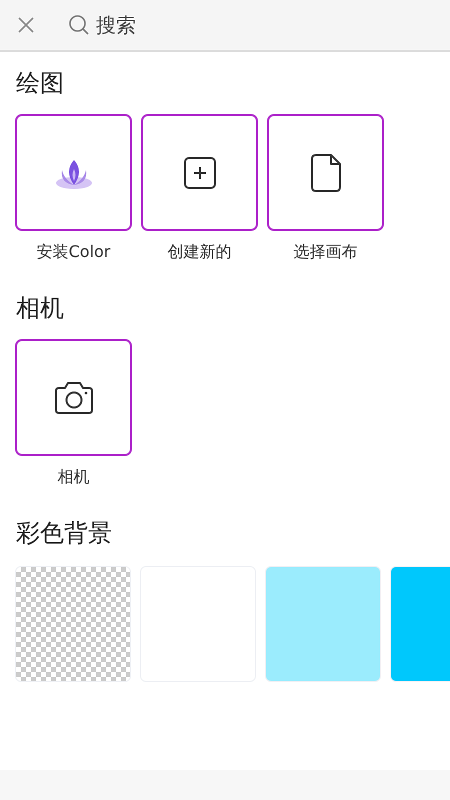 This screenshot has height=800, width=450. I want to click on tile-label: 安装Color, so click(73, 252).